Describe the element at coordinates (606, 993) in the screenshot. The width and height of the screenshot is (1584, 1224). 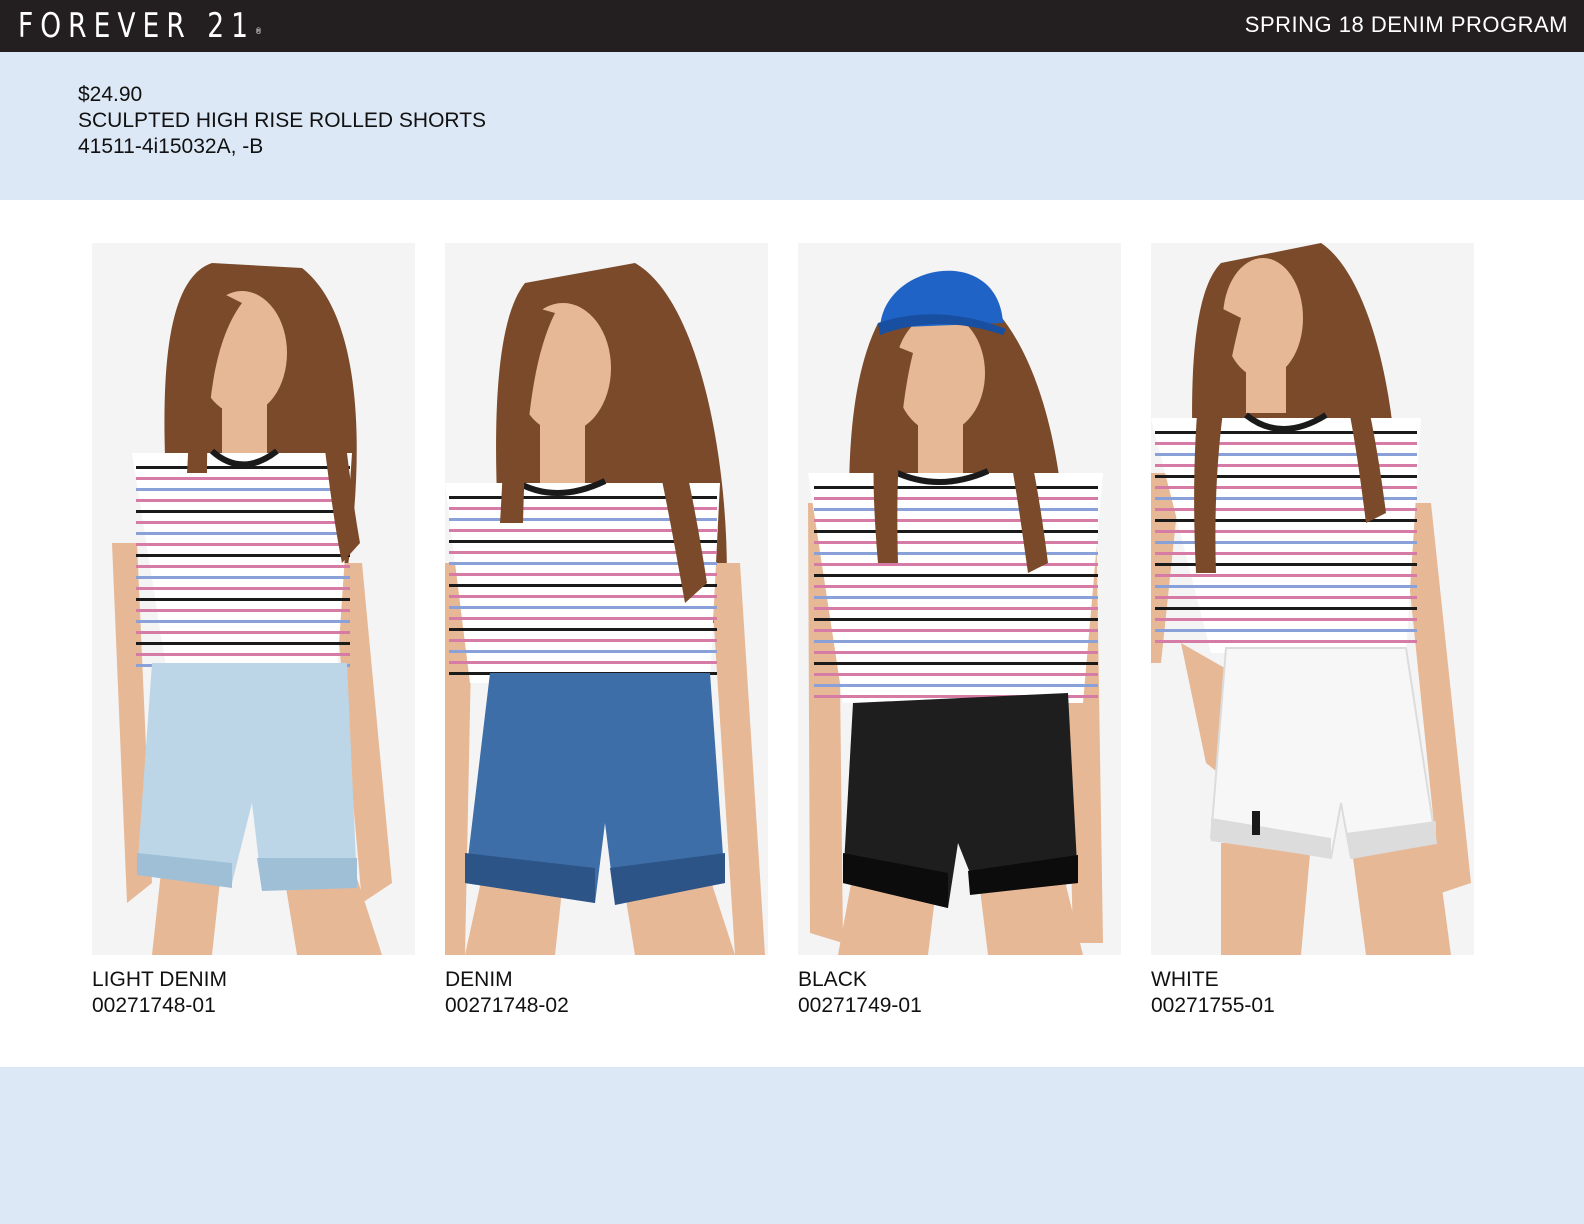
I see `variant-caption: DENIM 00271748-02` at that location.